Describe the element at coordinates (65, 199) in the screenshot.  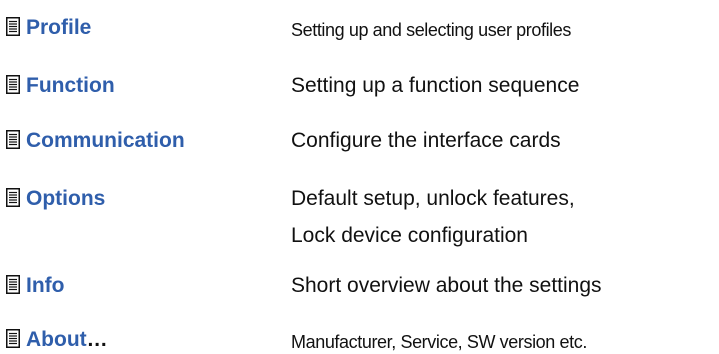
I see `options-link: Options` at that location.